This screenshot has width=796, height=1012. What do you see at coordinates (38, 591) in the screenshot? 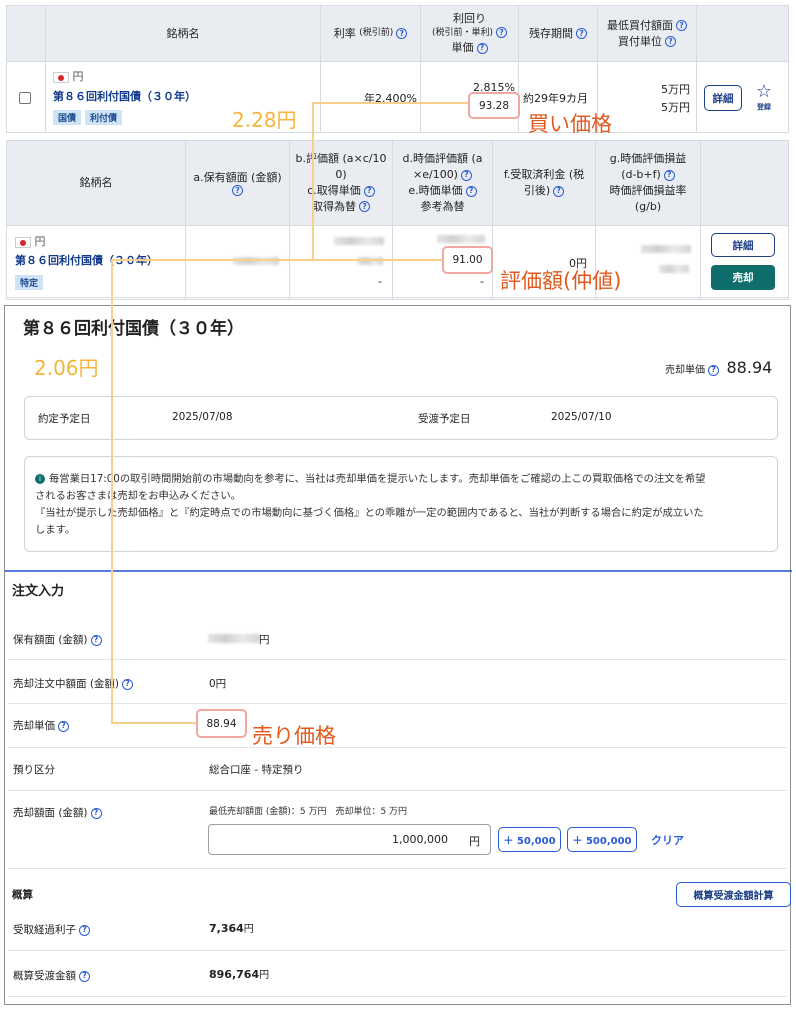
I see `order-section-heading: 注文入力` at bounding box center [38, 591].